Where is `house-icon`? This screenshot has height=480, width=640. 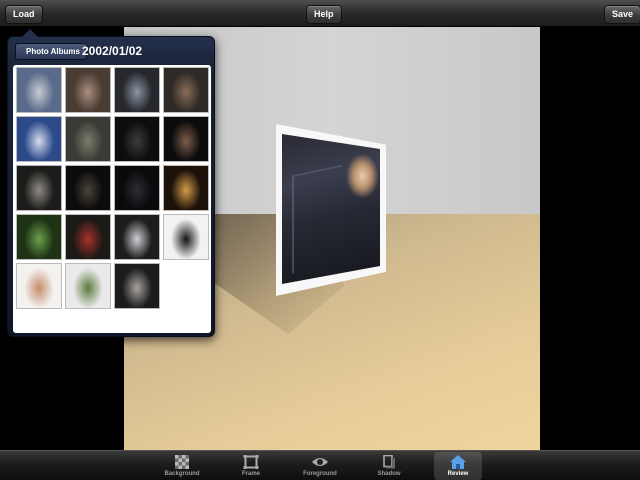
house-icon is located at coordinates (458, 462).